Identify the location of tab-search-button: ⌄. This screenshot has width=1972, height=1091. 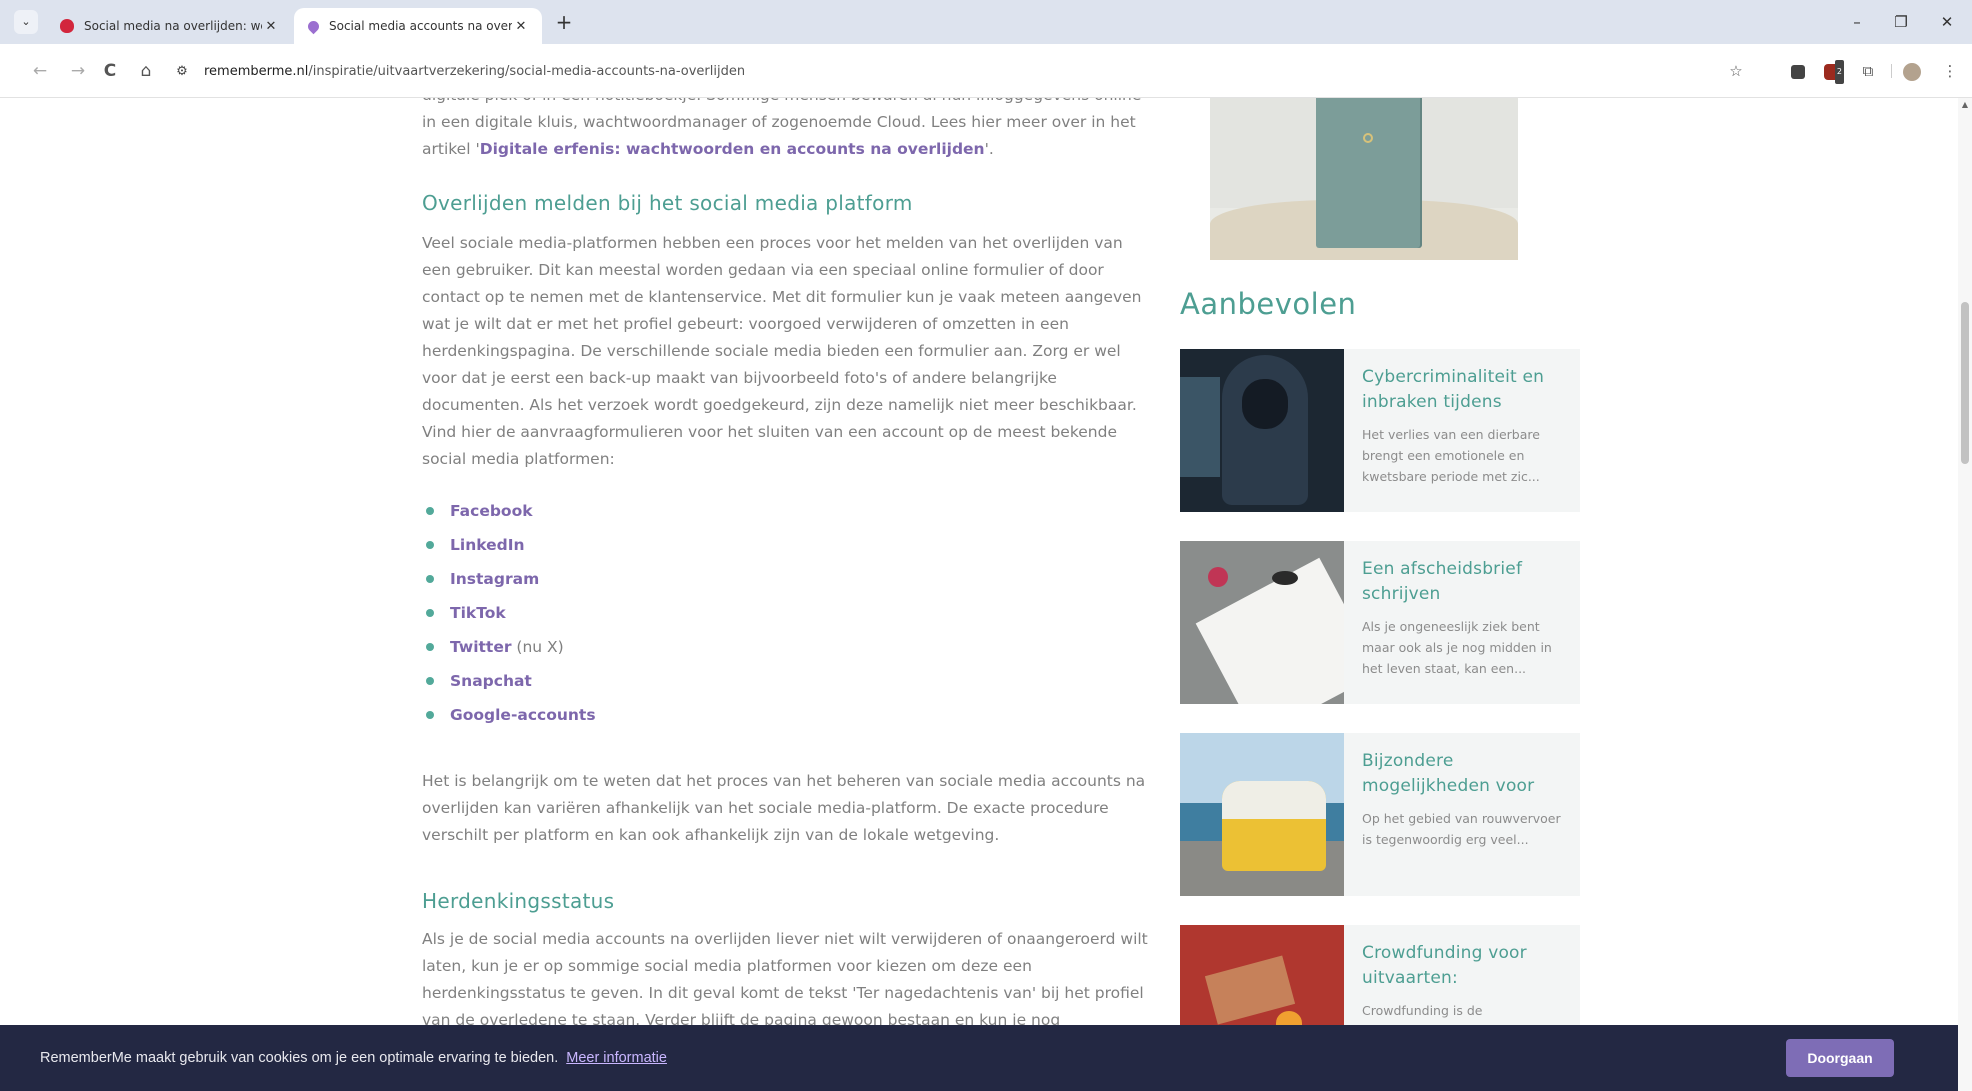
(26, 22).